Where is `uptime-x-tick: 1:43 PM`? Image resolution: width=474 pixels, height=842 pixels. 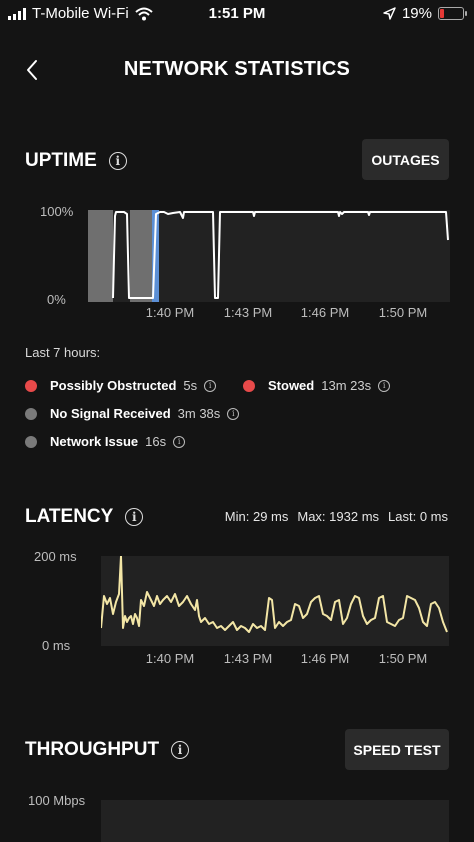
uptime-x-tick: 1:43 PM is located at coordinates (248, 312).